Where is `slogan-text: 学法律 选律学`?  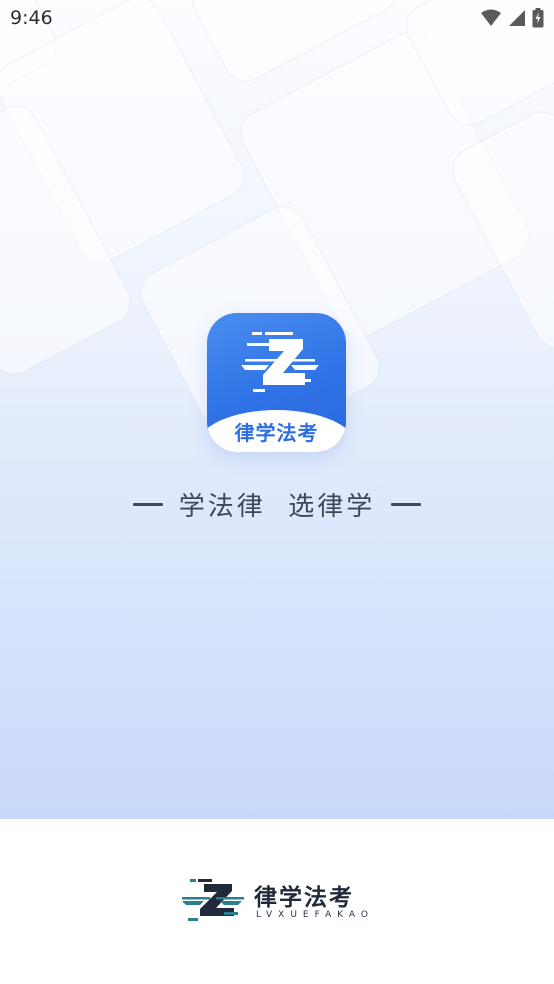 slogan-text: 学法律 选律学 is located at coordinates (277, 506).